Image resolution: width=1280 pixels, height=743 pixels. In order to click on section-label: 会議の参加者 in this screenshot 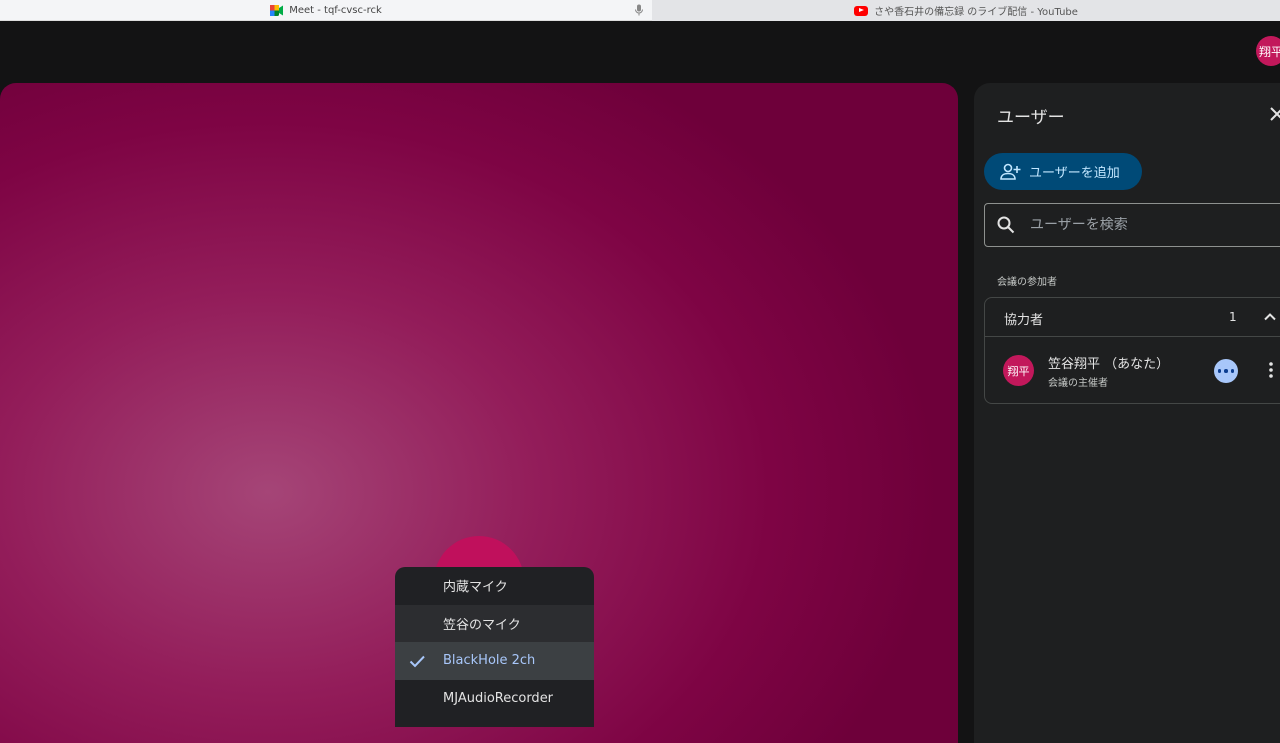, I will do `click(1027, 282)`.